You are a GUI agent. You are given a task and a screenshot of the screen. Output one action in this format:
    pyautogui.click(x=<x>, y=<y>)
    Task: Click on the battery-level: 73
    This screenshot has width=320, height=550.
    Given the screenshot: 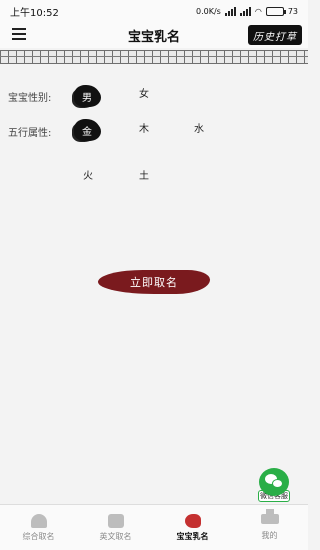 What is the action you would take?
    pyautogui.click(x=292, y=11)
    